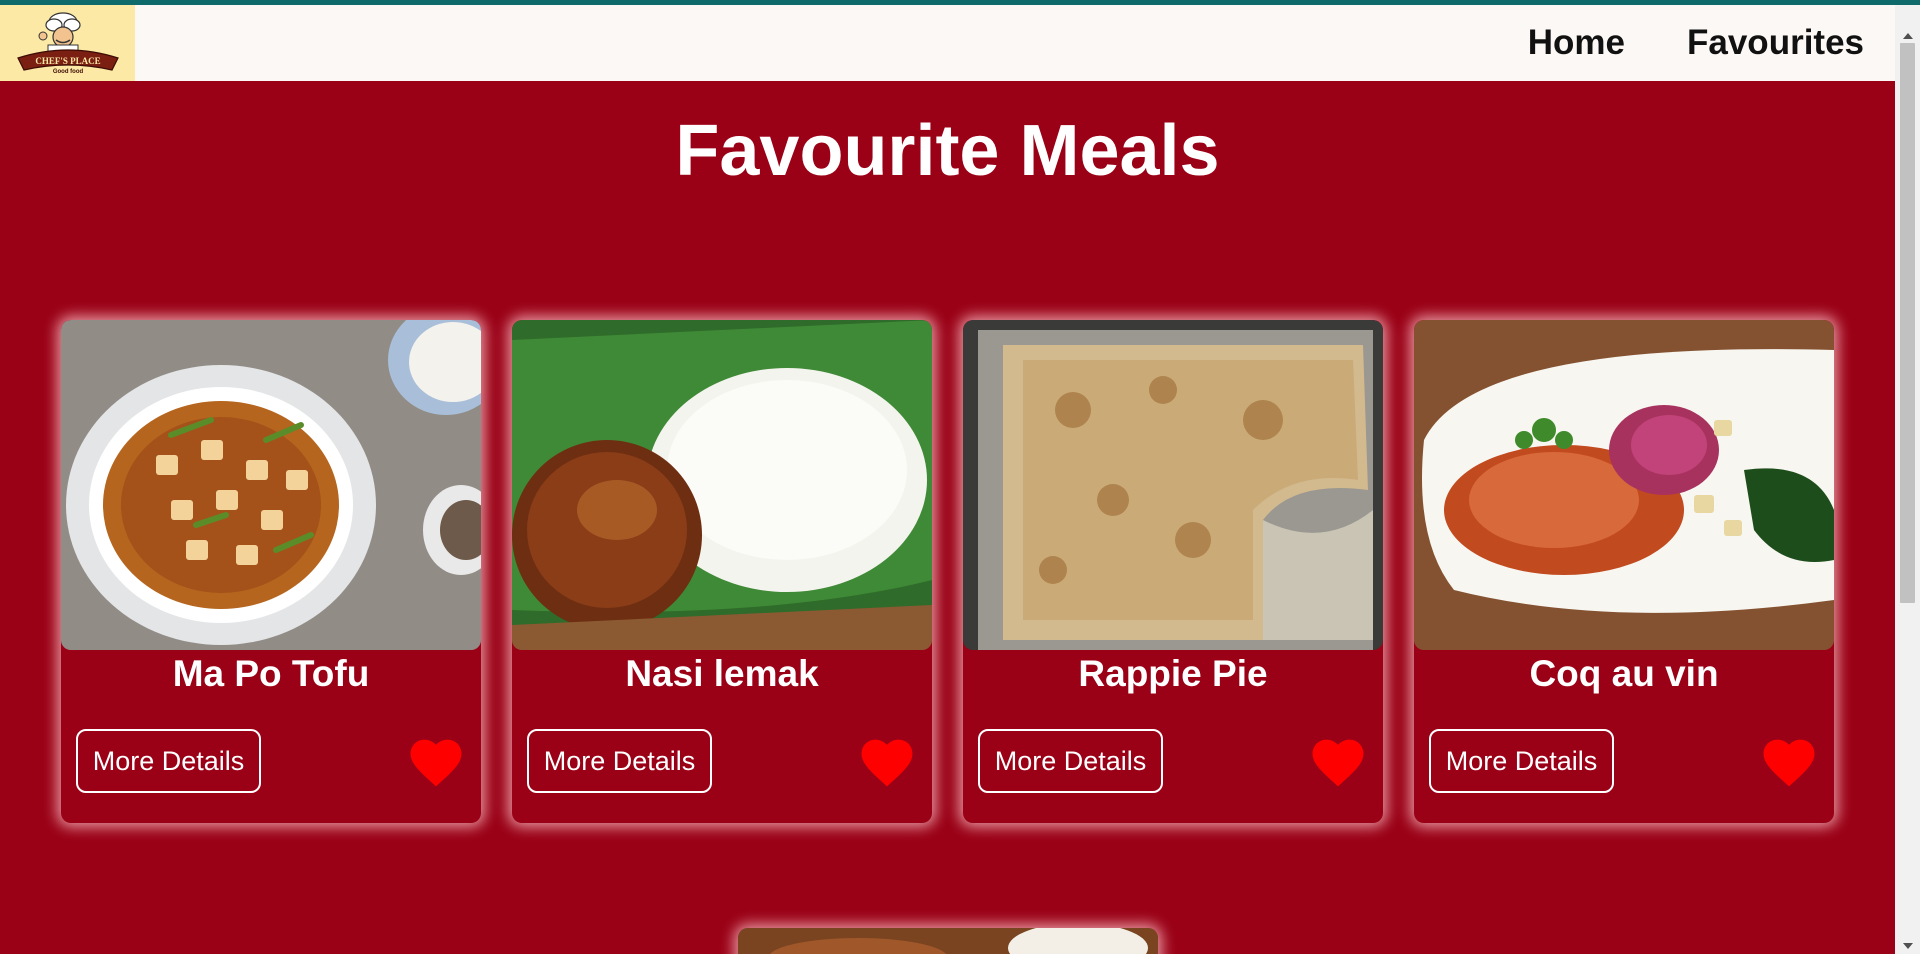  I want to click on logo-tagline: Good food, so click(67, 72).